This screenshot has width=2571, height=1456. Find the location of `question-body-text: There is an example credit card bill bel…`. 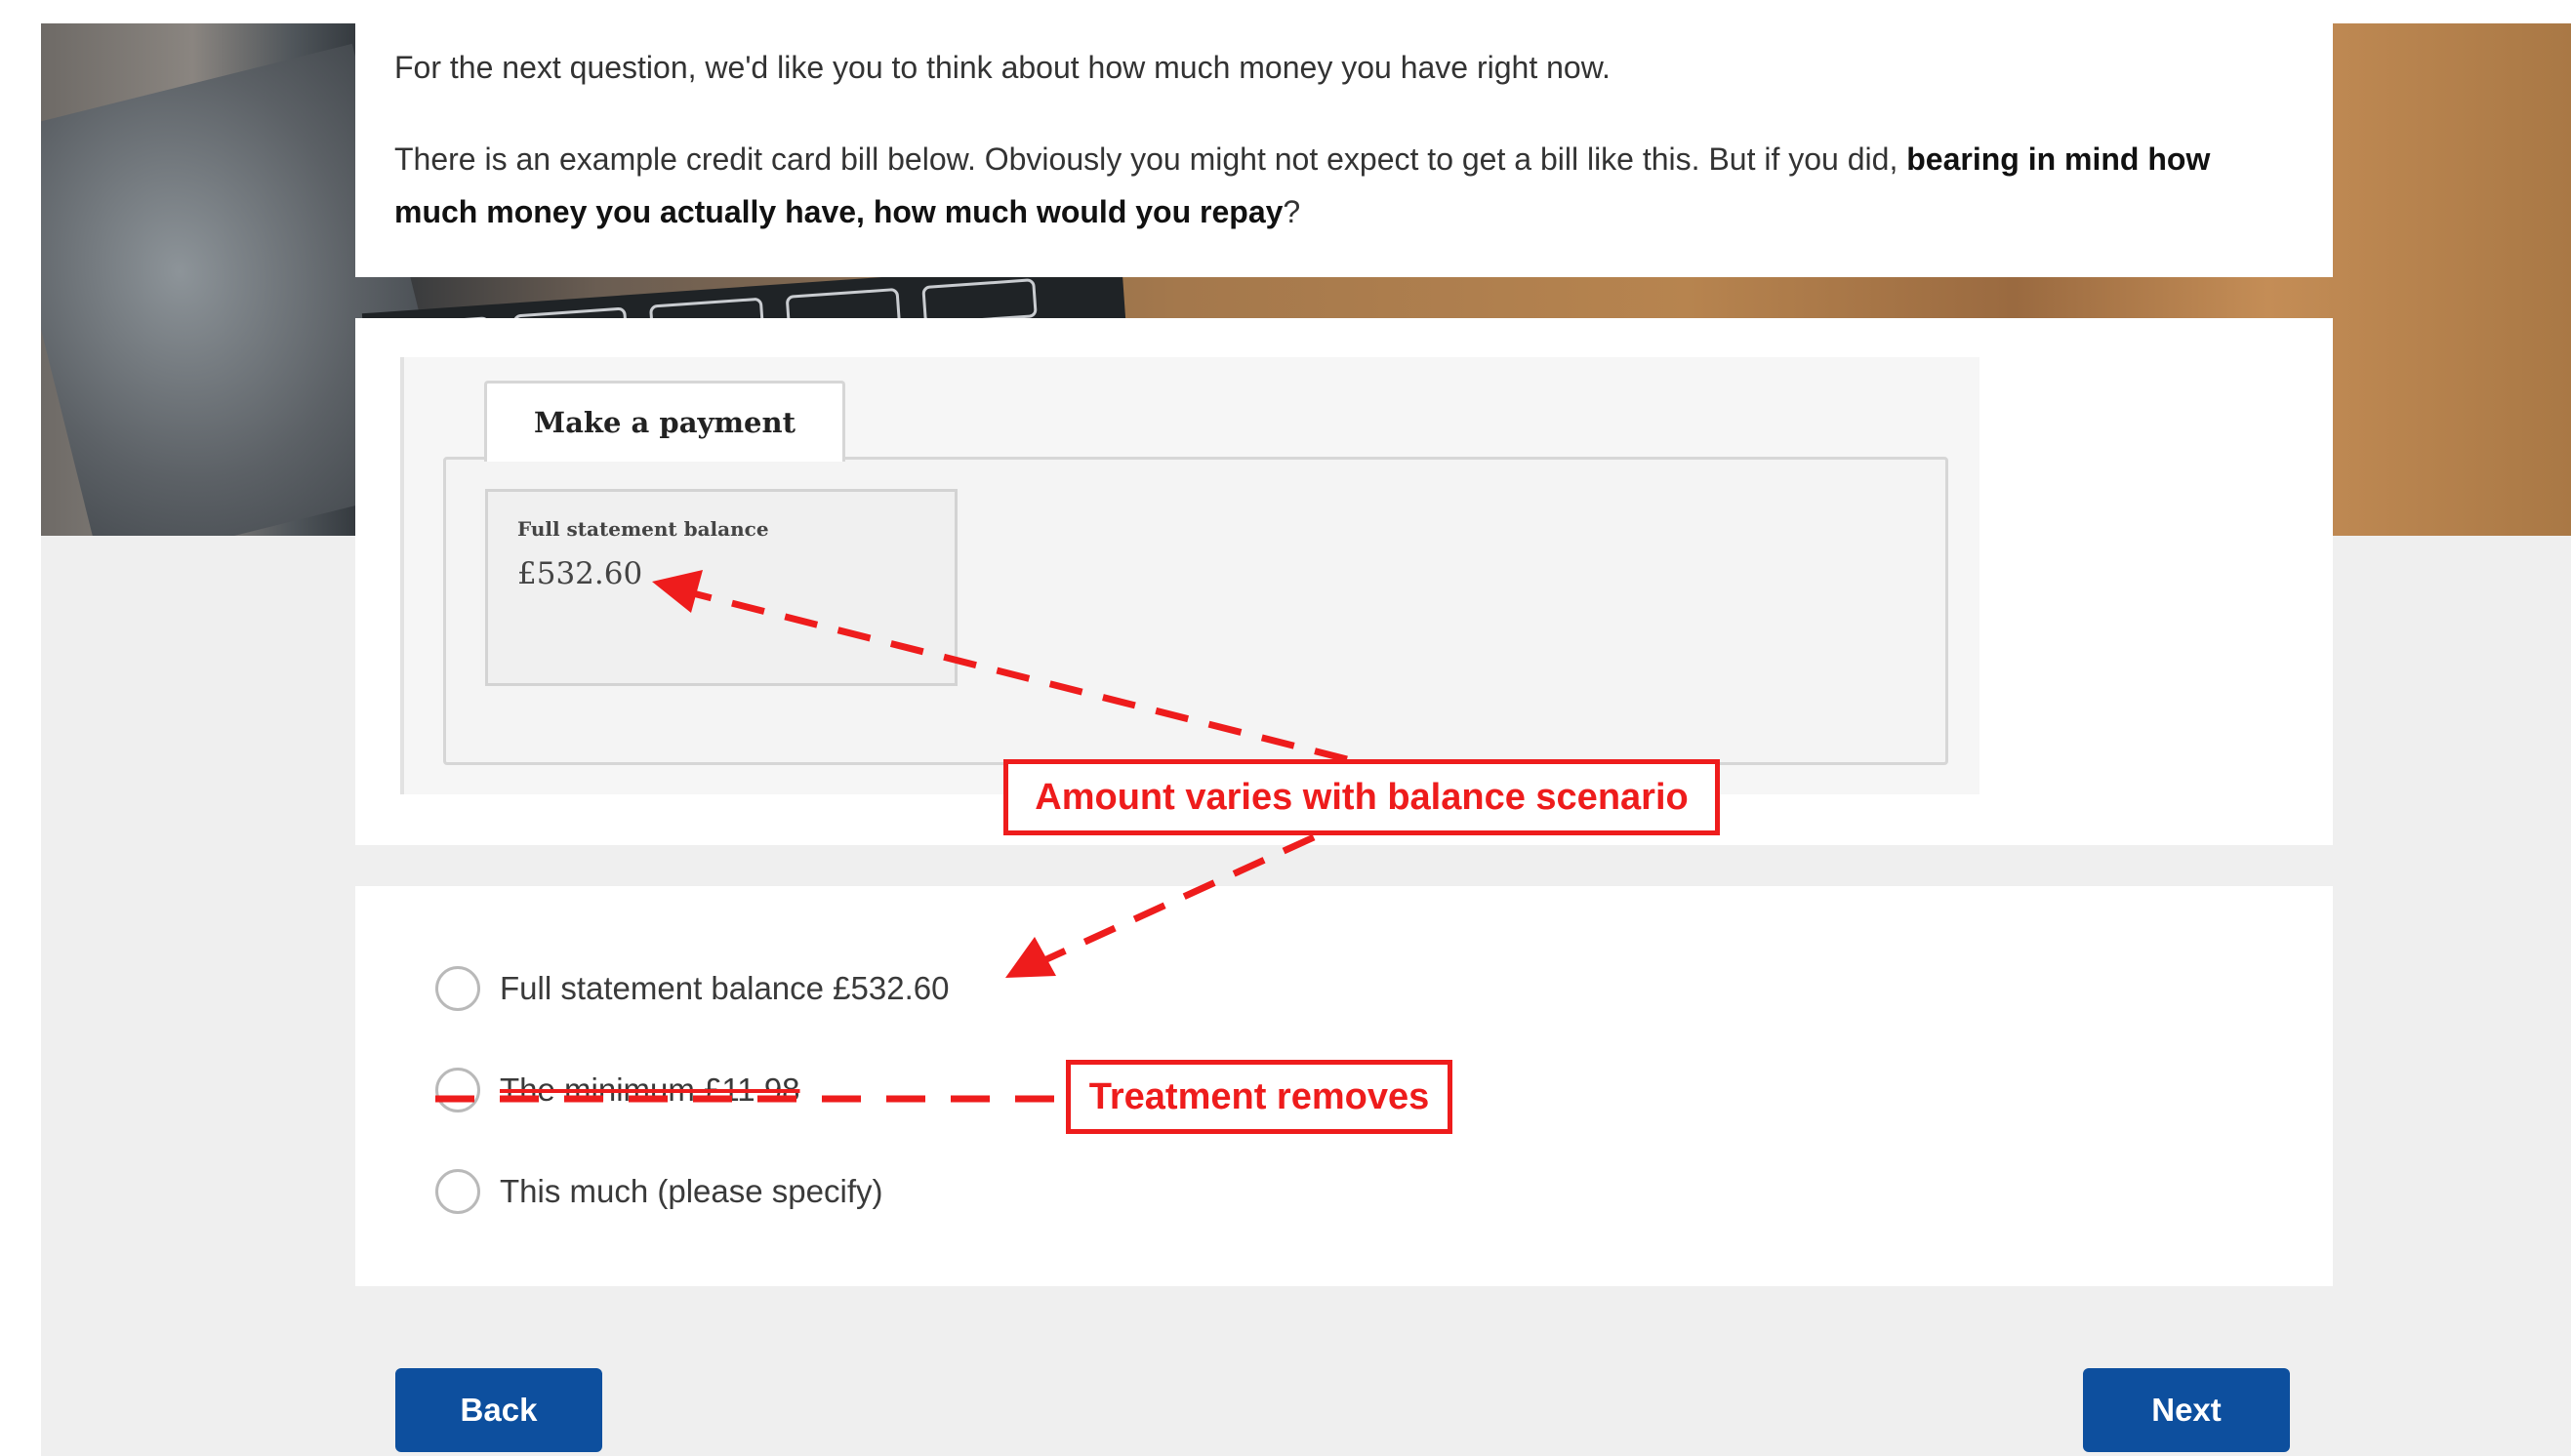

question-body-text: There is an example credit card bill bel… is located at coordinates (1346, 185).